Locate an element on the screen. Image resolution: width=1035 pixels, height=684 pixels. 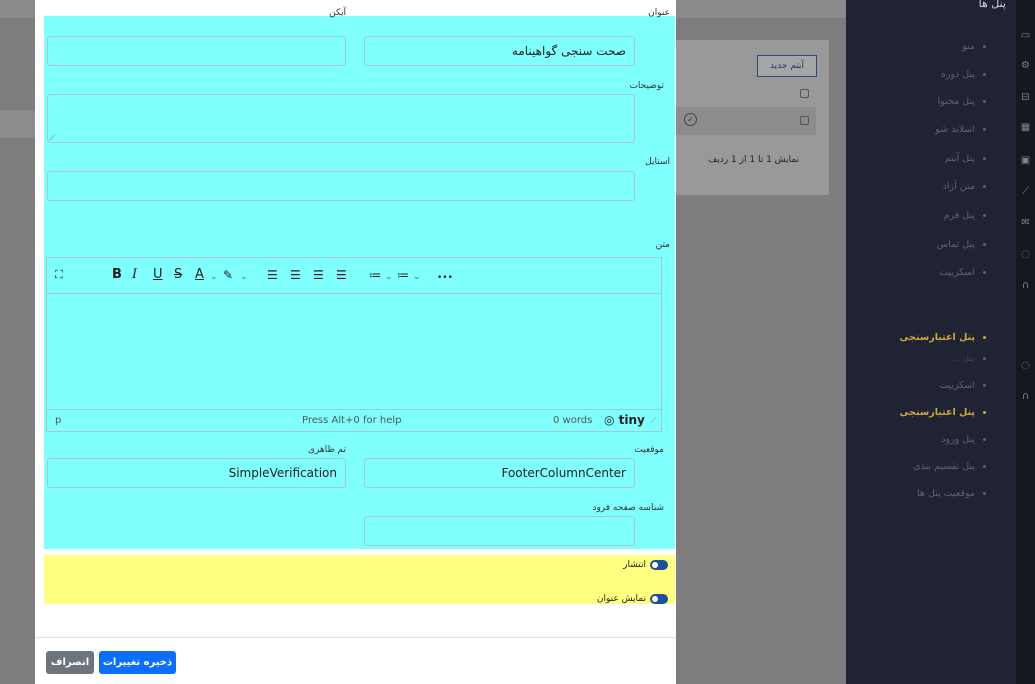
fullscreen-icon: ⛶ is located at coordinates (59, 275).